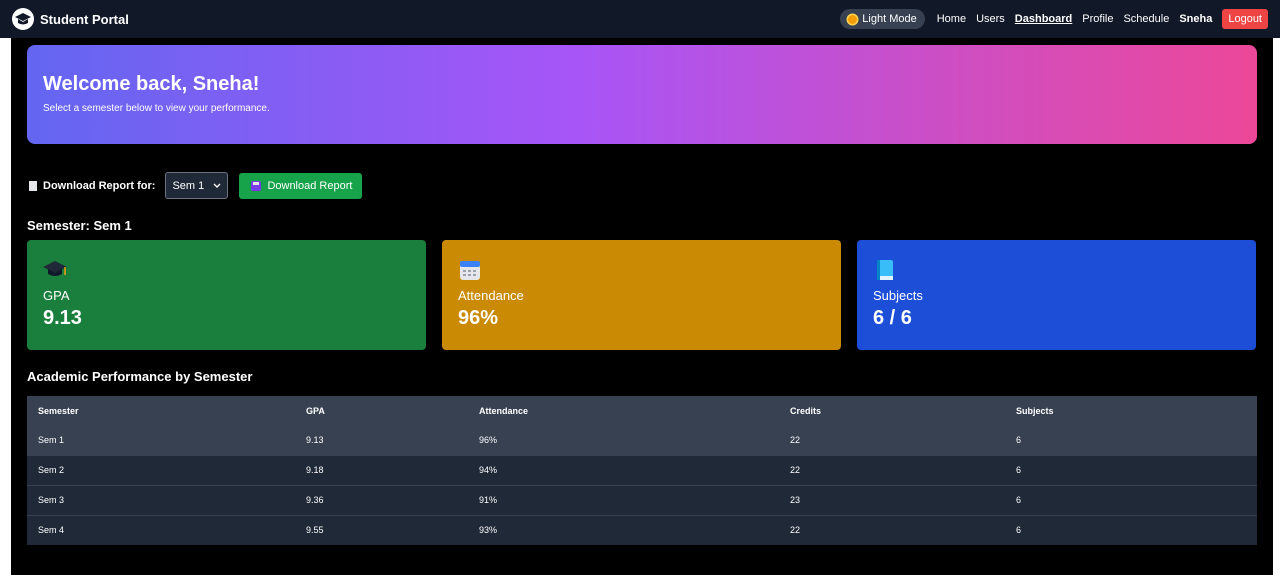 The height and width of the screenshot is (575, 1280). I want to click on performance-heading: Academic Performance by Semester, so click(140, 376).